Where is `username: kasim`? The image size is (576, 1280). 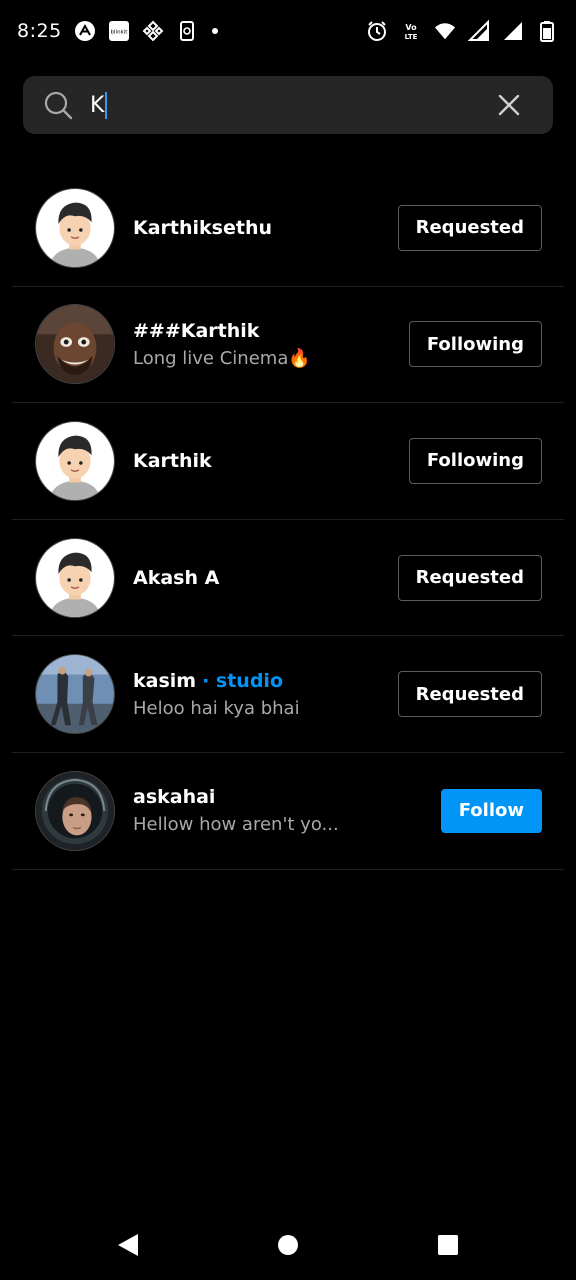 username: kasim is located at coordinates (165, 680).